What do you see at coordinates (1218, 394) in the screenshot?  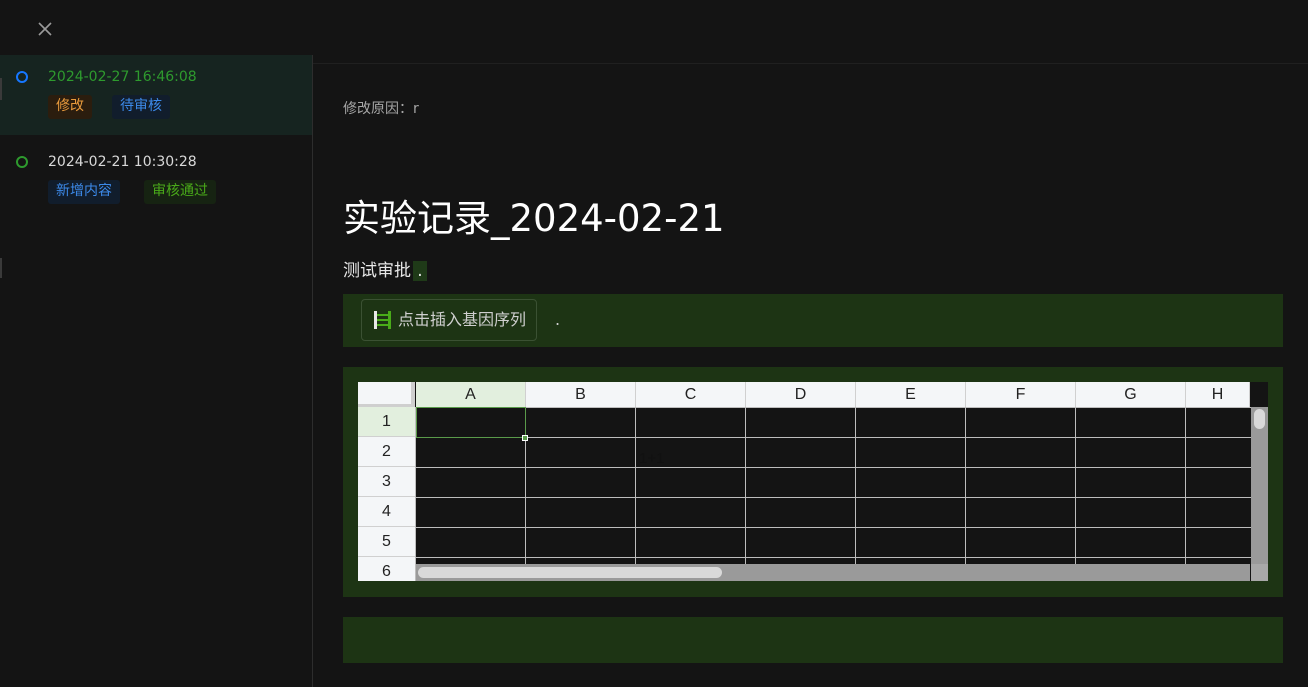 I see `column-header-h: H` at bounding box center [1218, 394].